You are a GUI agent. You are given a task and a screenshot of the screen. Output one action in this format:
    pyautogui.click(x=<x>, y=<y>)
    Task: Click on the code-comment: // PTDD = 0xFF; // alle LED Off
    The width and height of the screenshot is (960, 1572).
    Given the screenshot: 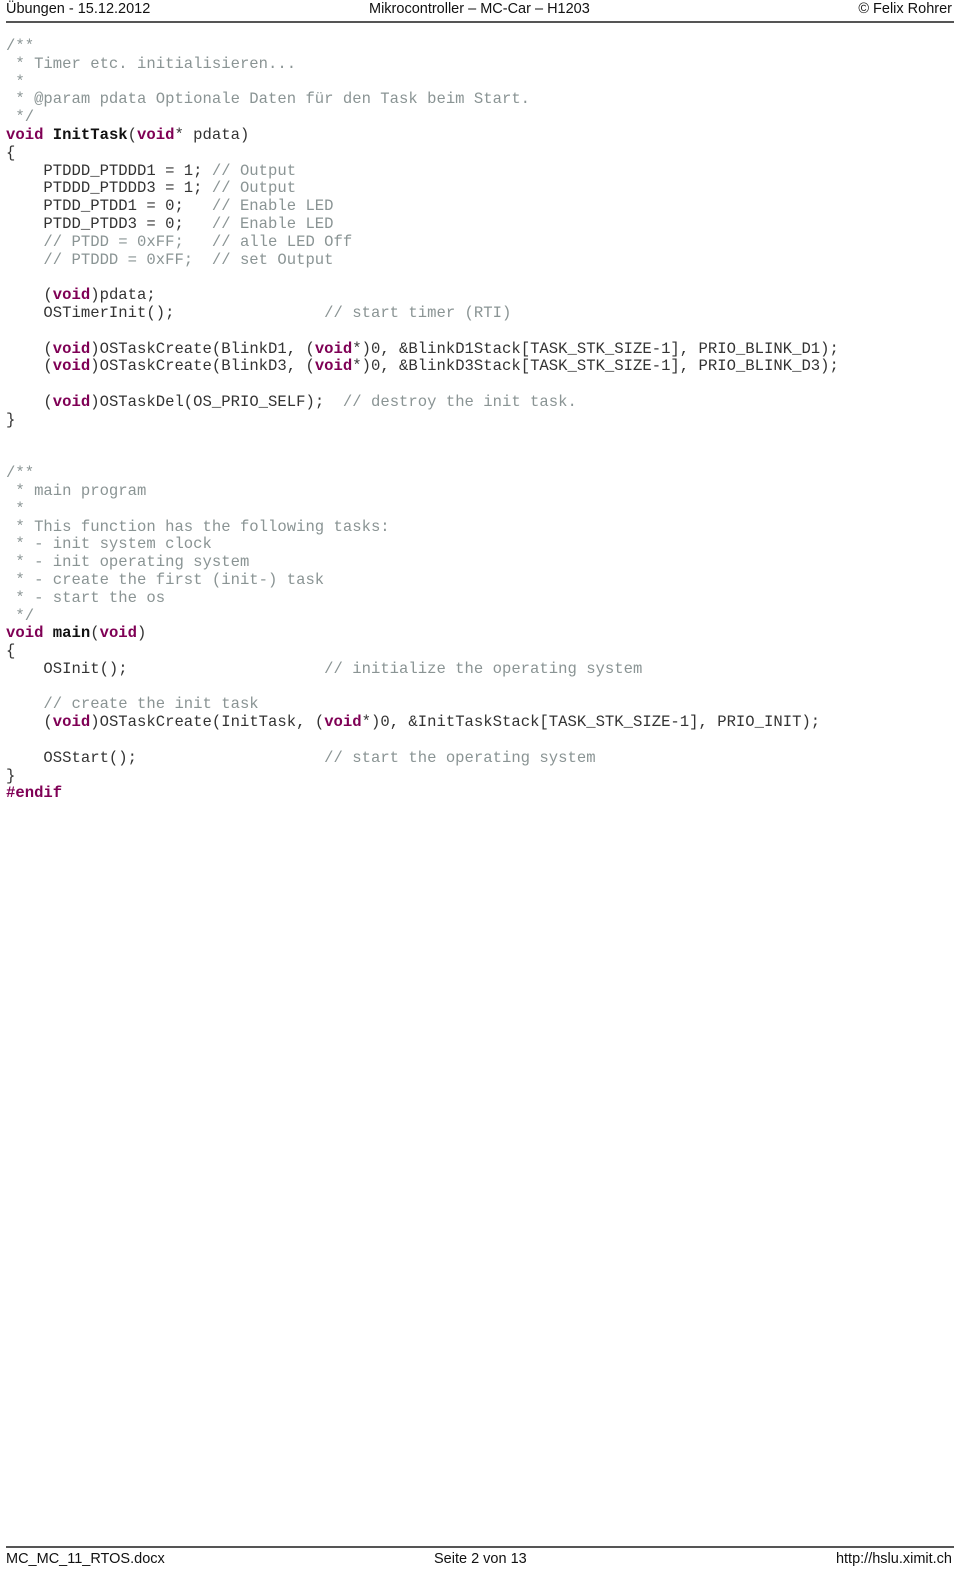 What is the action you would take?
    pyautogui.click(x=179, y=241)
    